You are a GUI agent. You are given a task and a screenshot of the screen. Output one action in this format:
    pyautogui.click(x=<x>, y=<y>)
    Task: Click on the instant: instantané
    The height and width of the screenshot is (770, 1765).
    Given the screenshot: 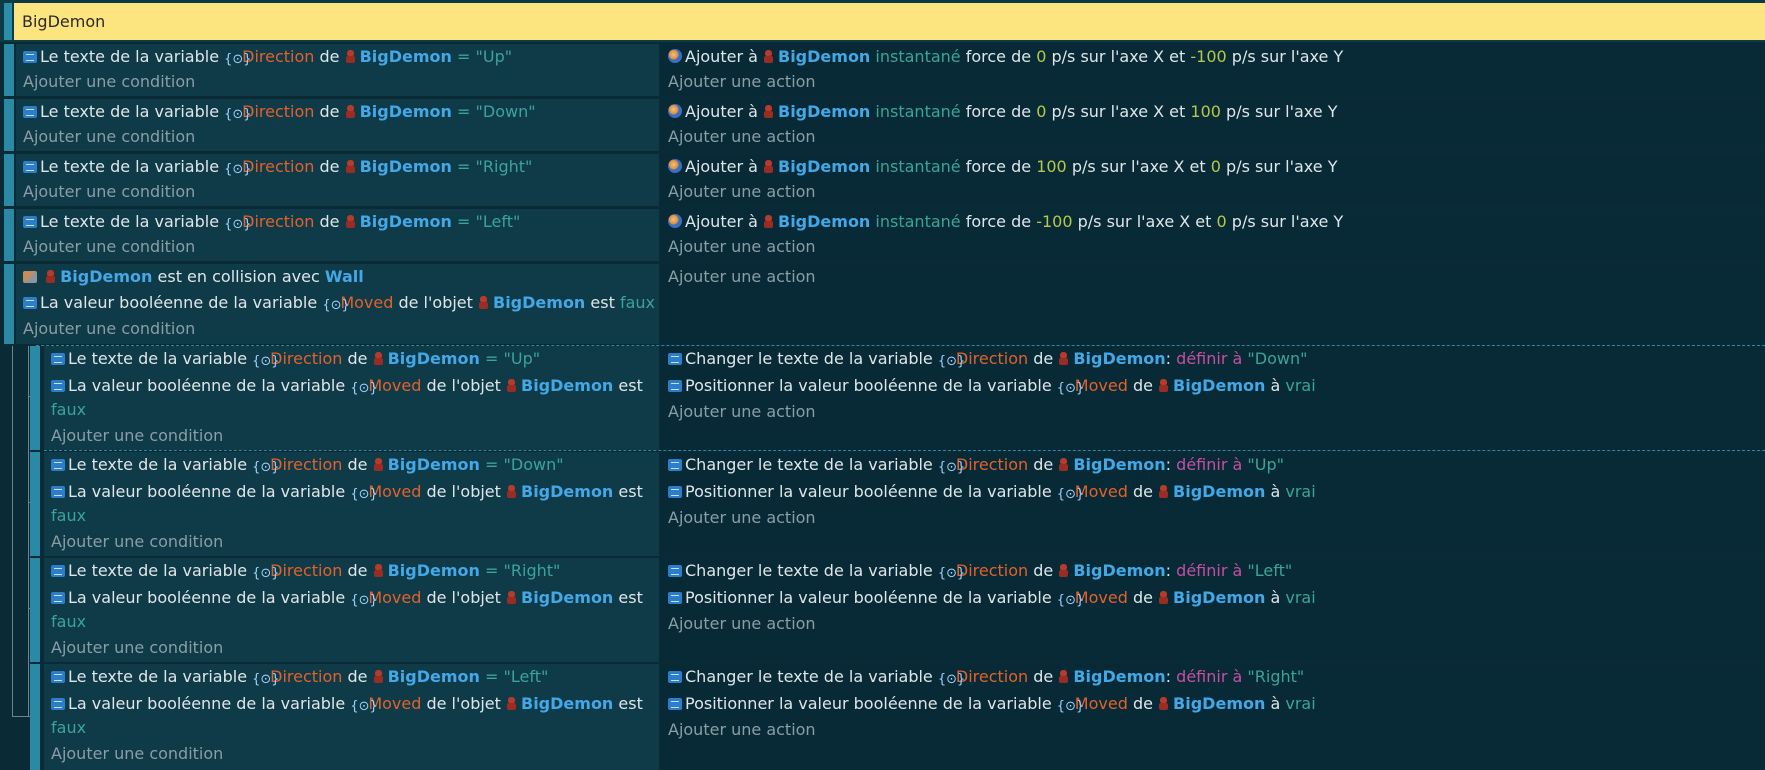 What is the action you would take?
    pyautogui.click(x=918, y=56)
    